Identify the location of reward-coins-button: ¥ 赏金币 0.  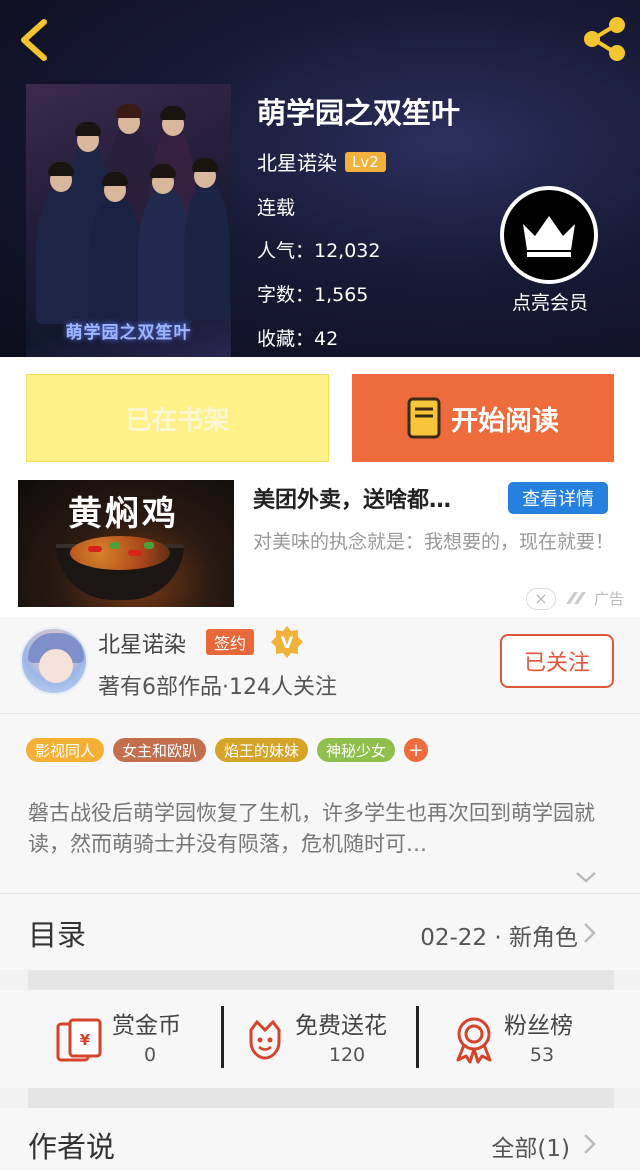
(131, 1039).